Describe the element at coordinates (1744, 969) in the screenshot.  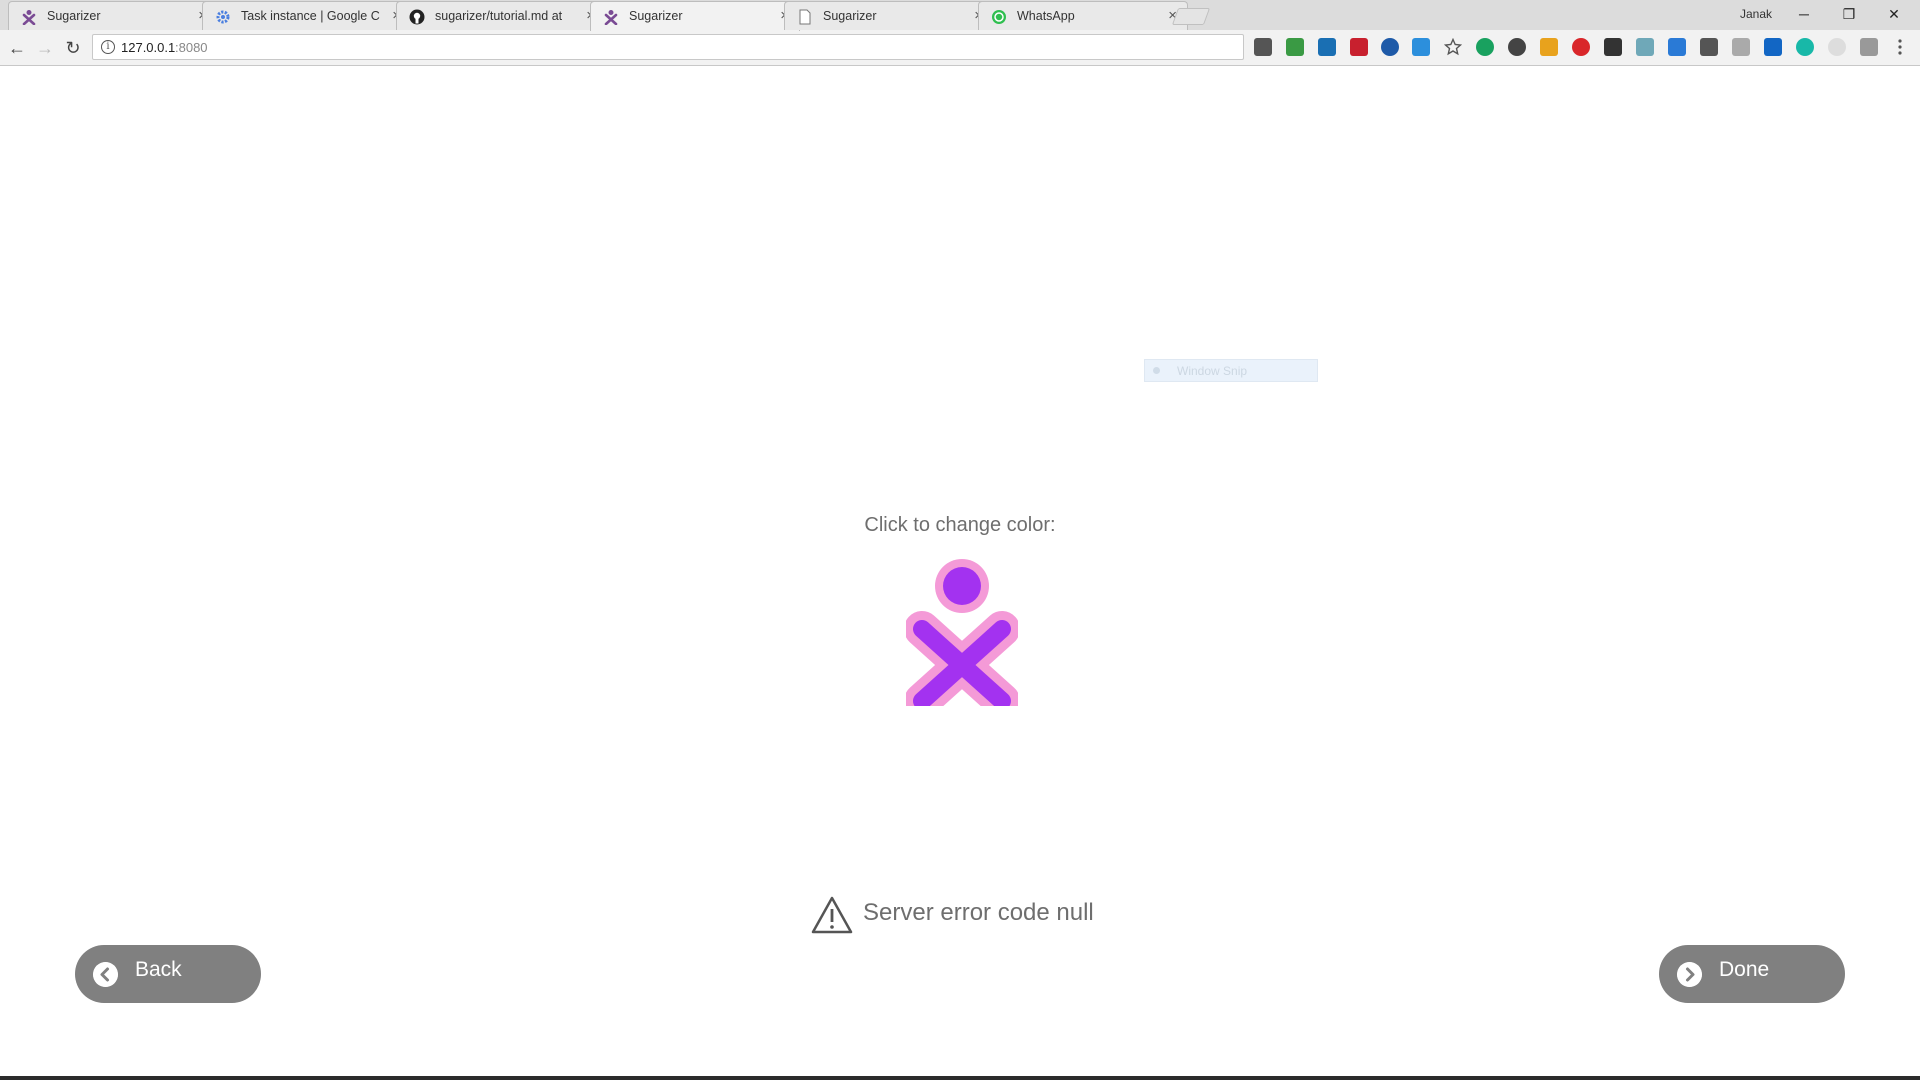
I see `done-label: Done` at that location.